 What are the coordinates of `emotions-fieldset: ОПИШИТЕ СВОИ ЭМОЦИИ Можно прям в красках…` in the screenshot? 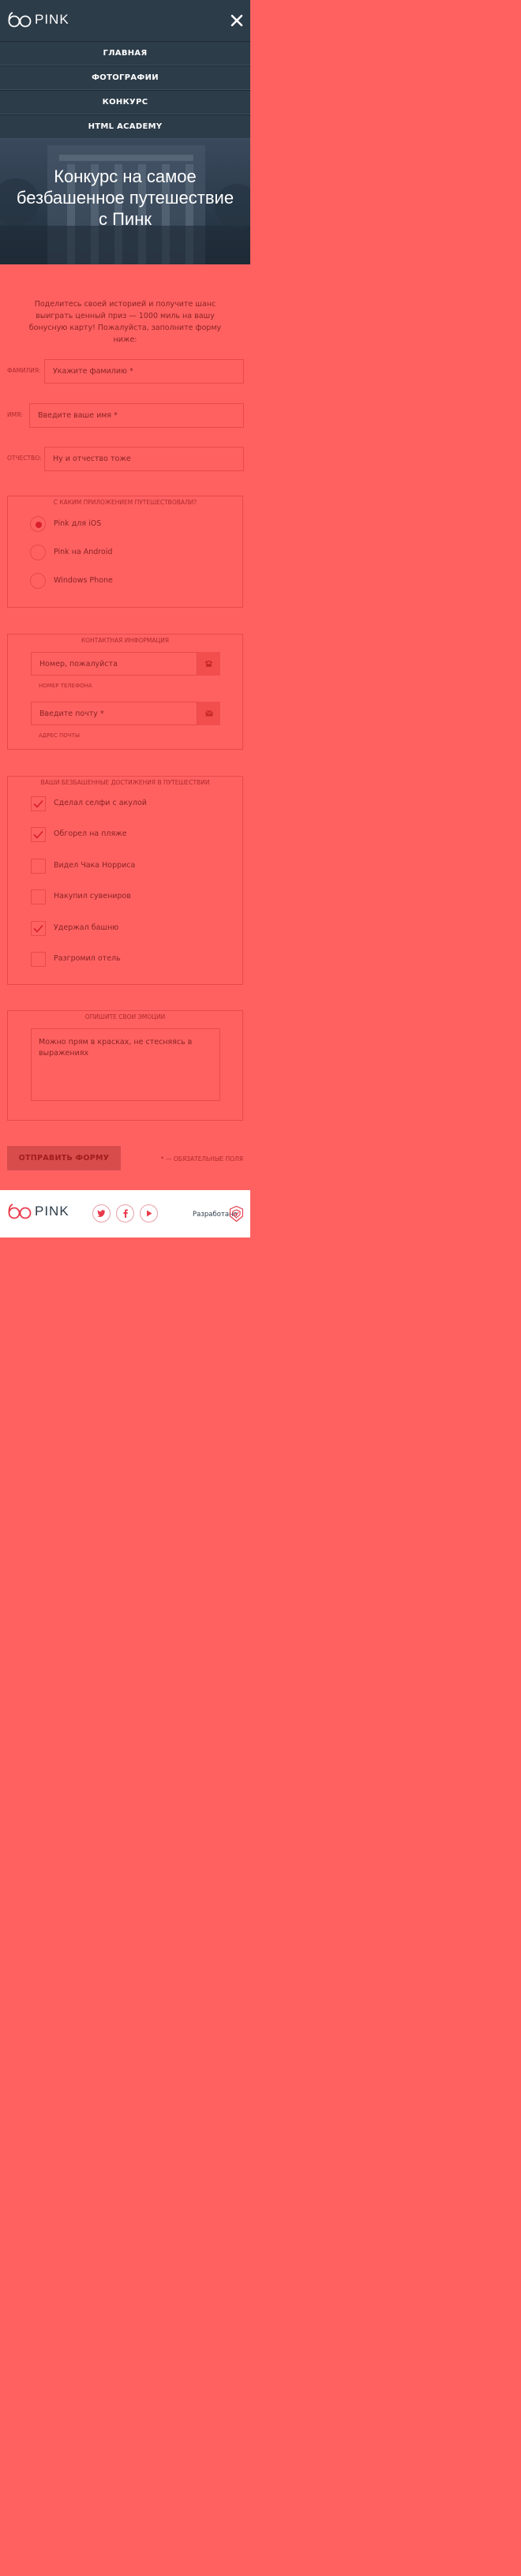 It's located at (125, 1065).